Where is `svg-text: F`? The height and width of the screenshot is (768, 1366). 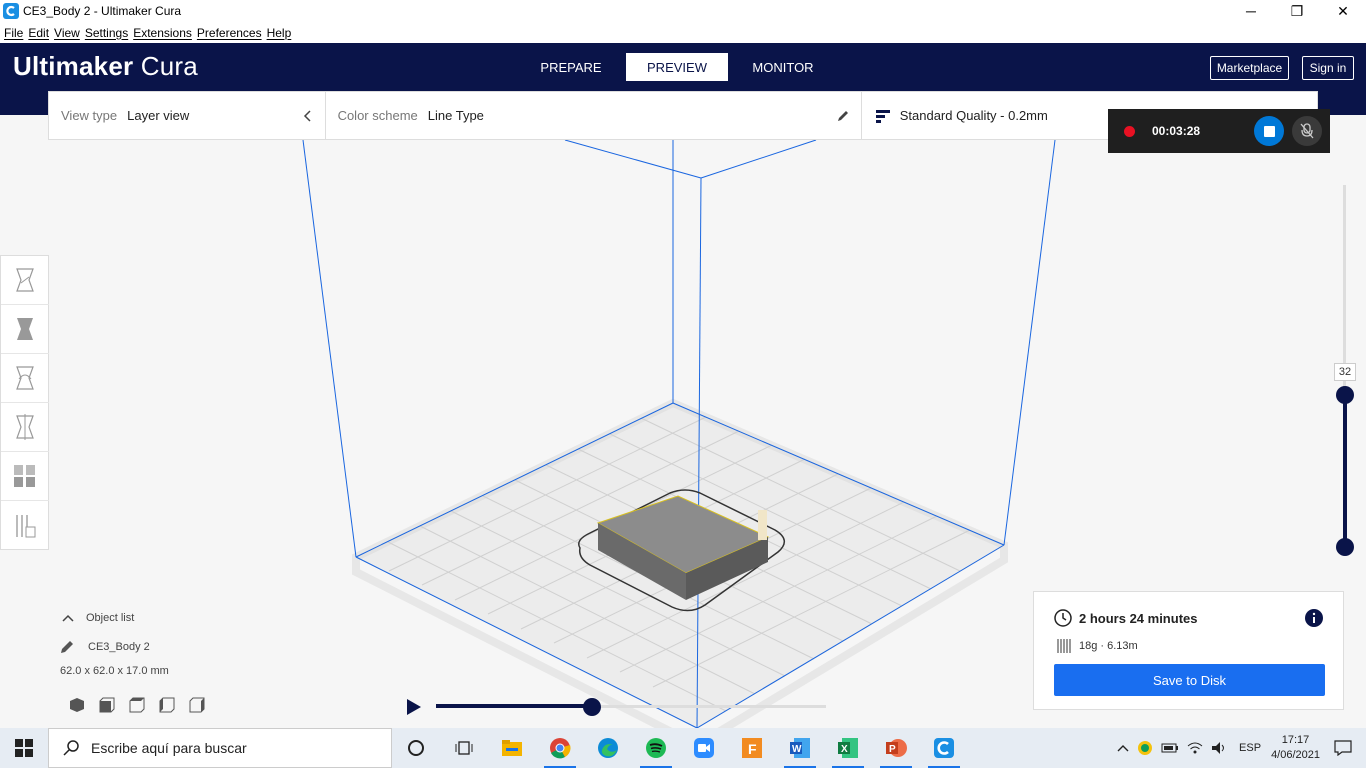
svg-text: F is located at coordinates (752, 749).